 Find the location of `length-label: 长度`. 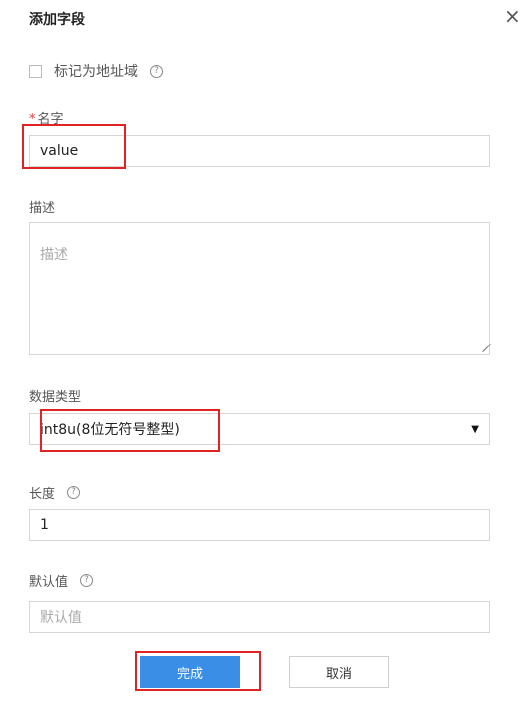

length-label: 长度 is located at coordinates (42, 494).